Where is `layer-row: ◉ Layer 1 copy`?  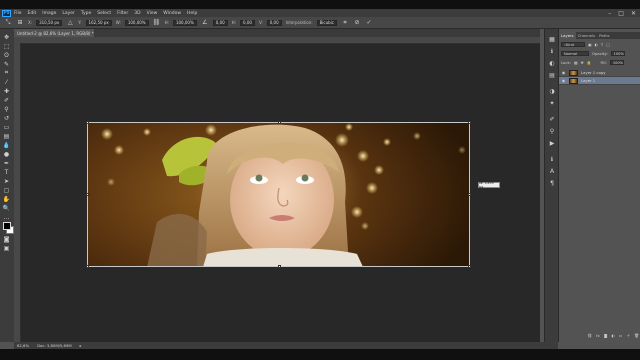 layer-row: ◉ Layer 1 copy is located at coordinates (599, 73).